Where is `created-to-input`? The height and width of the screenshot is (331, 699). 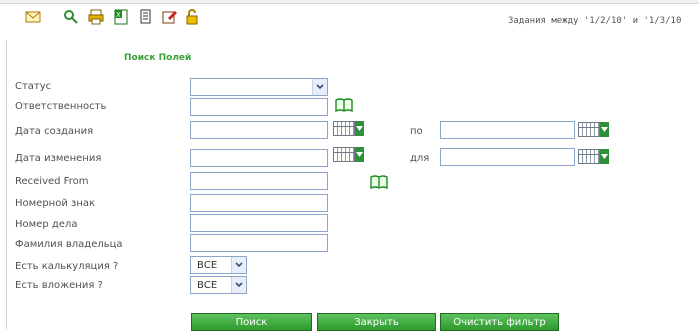 created-to-input is located at coordinates (507, 130).